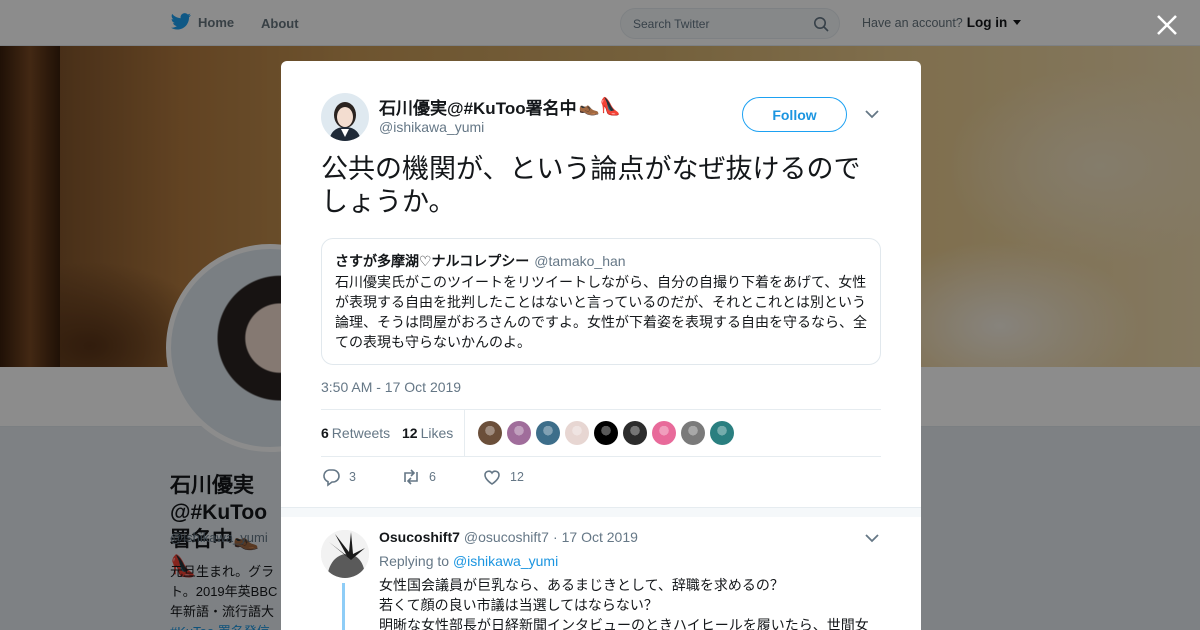 The height and width of the screenshot is (630, 1200). What do you see at coordinates (503, 477) in the screenshot?
I see `like-button: 12` at bounding box center [503, 477].